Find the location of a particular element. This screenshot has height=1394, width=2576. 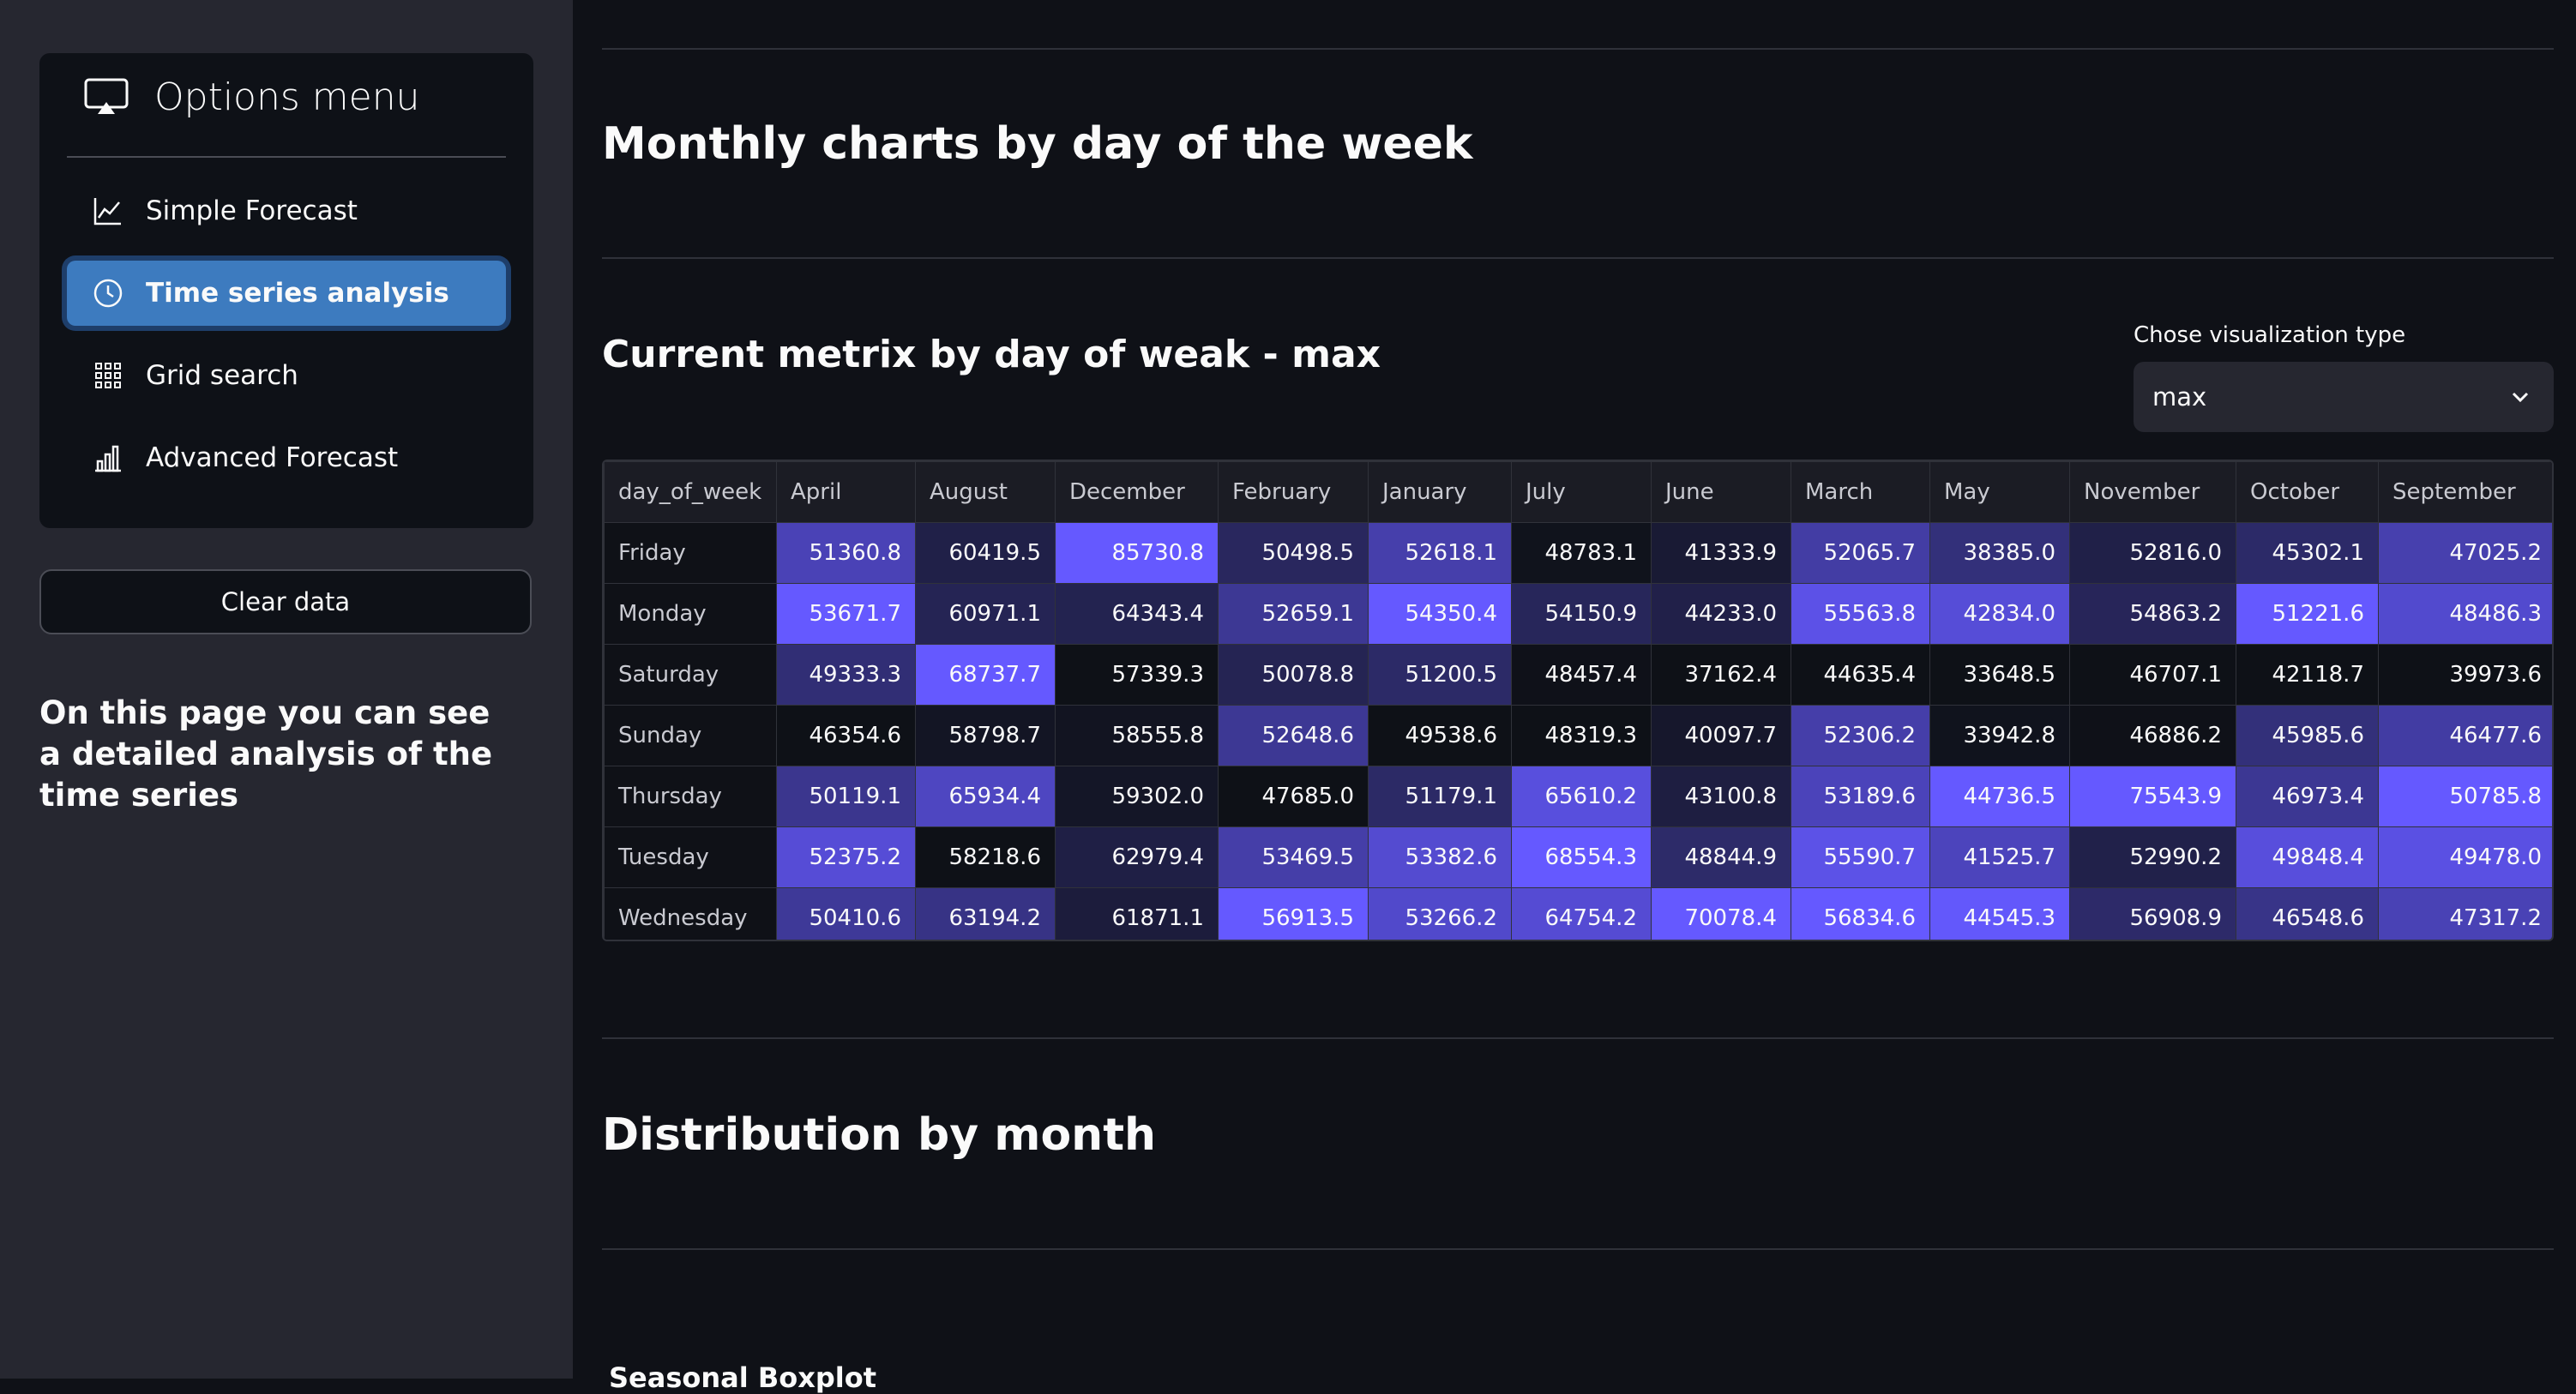

table-cell: 40097.7 is located at coordinates (1721, 736).